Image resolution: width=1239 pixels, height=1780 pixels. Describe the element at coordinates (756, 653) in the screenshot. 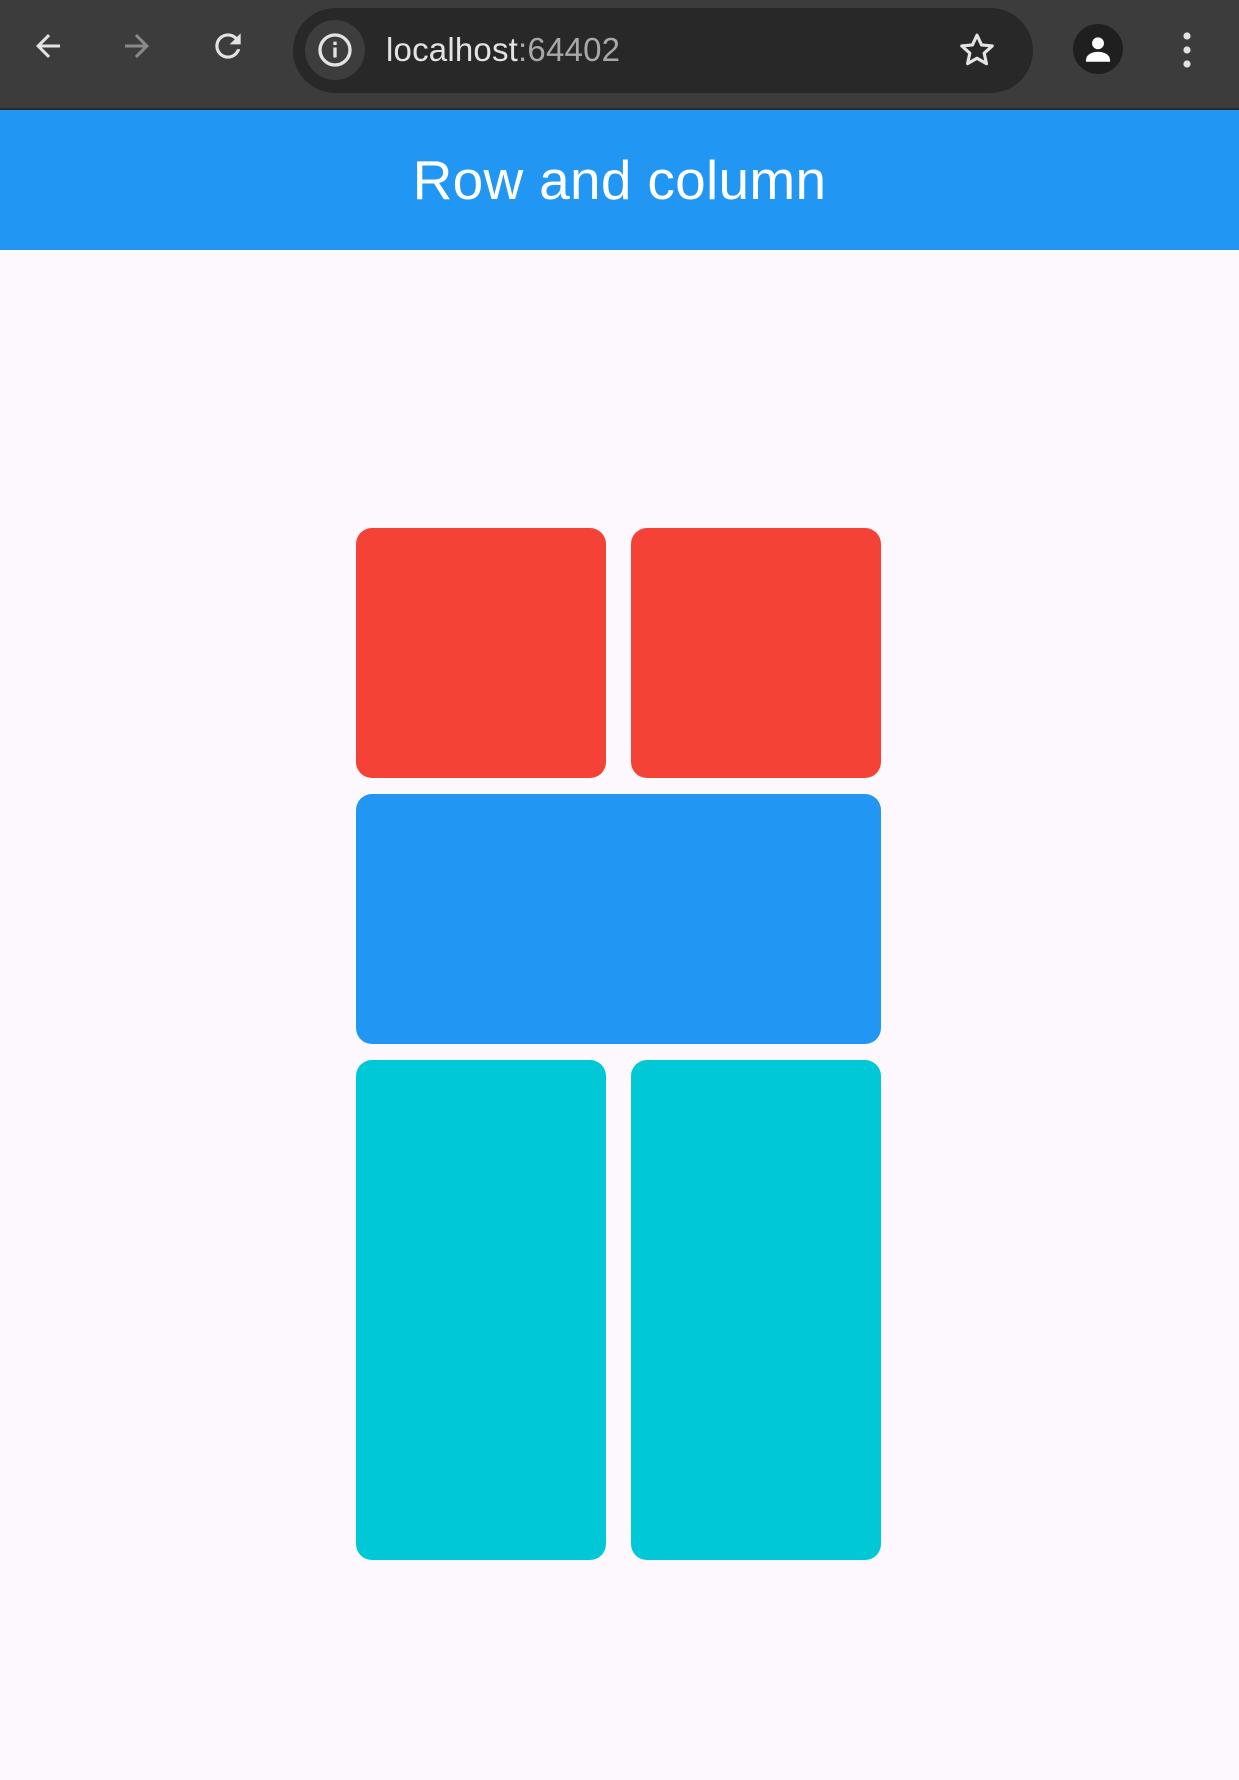

I see `red-box-right` at that location.